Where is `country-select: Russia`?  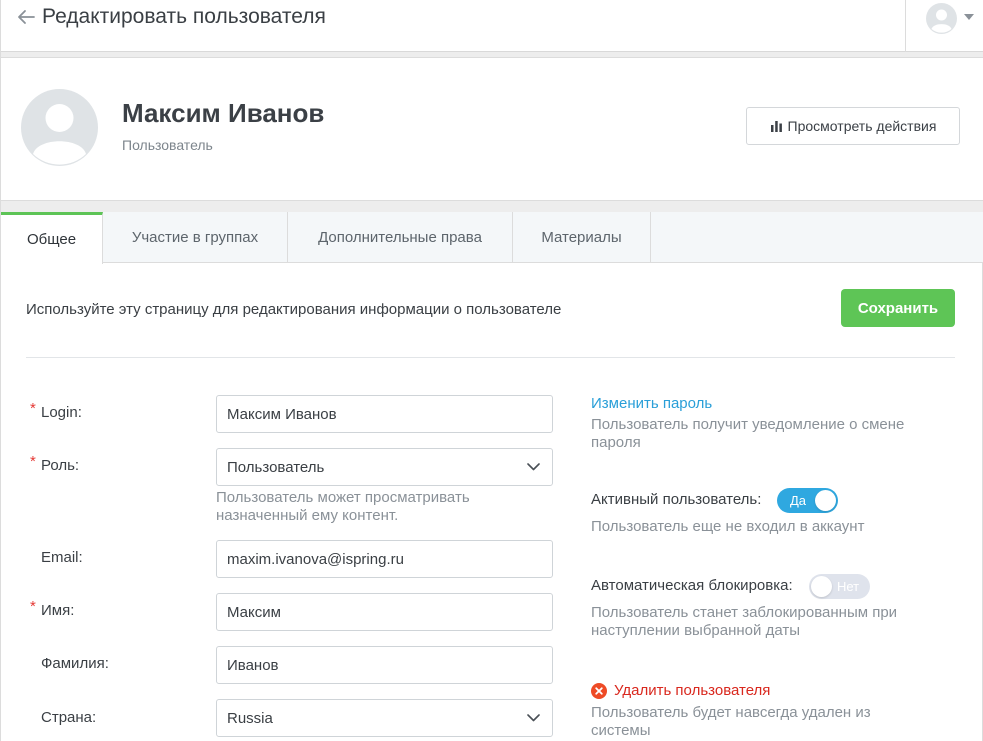 country-select: Russia is located at coordinates (384, 718).